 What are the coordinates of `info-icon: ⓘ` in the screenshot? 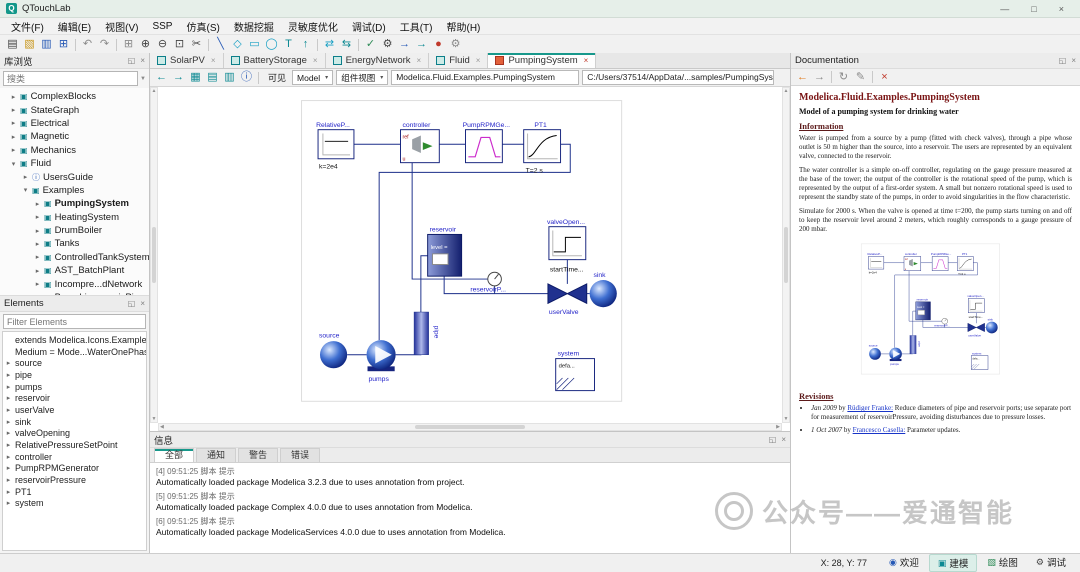 It's located at (246, 77).